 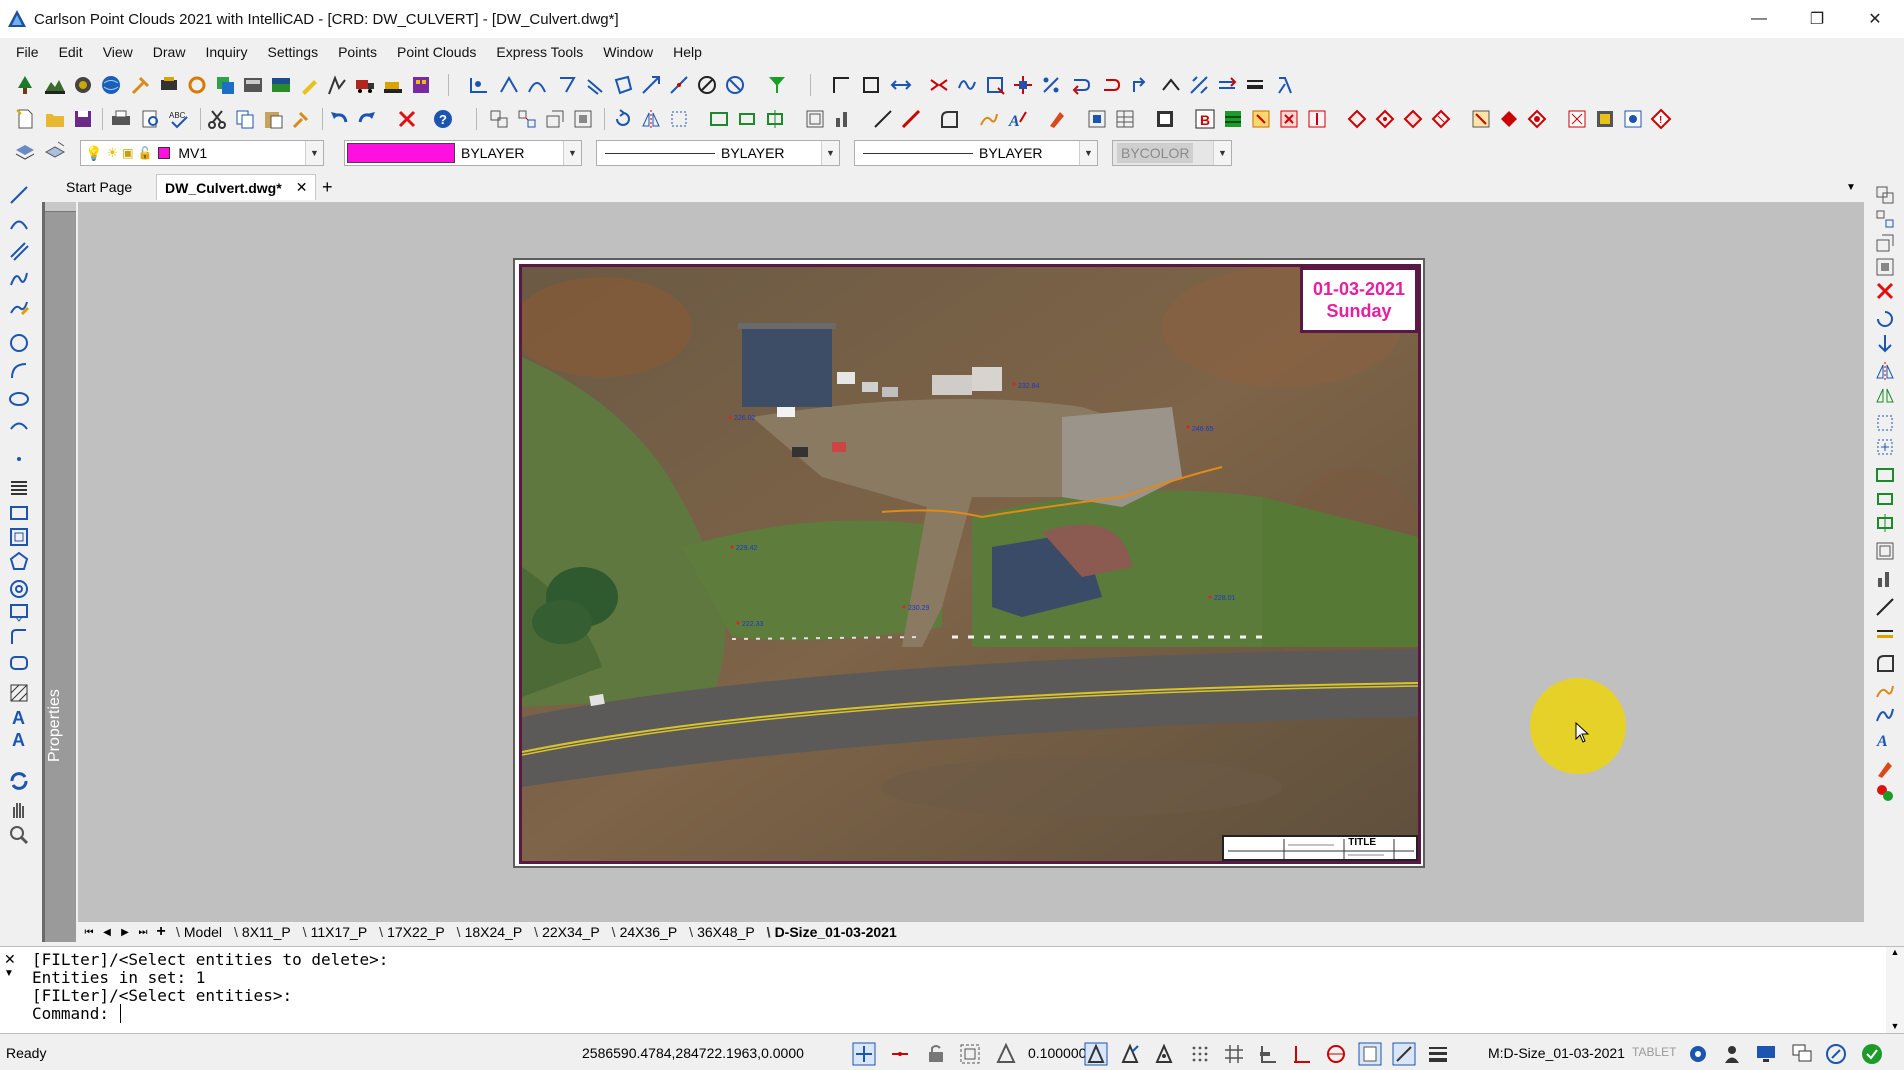 I want to click on undo-icon, so click(x=339, y=119).